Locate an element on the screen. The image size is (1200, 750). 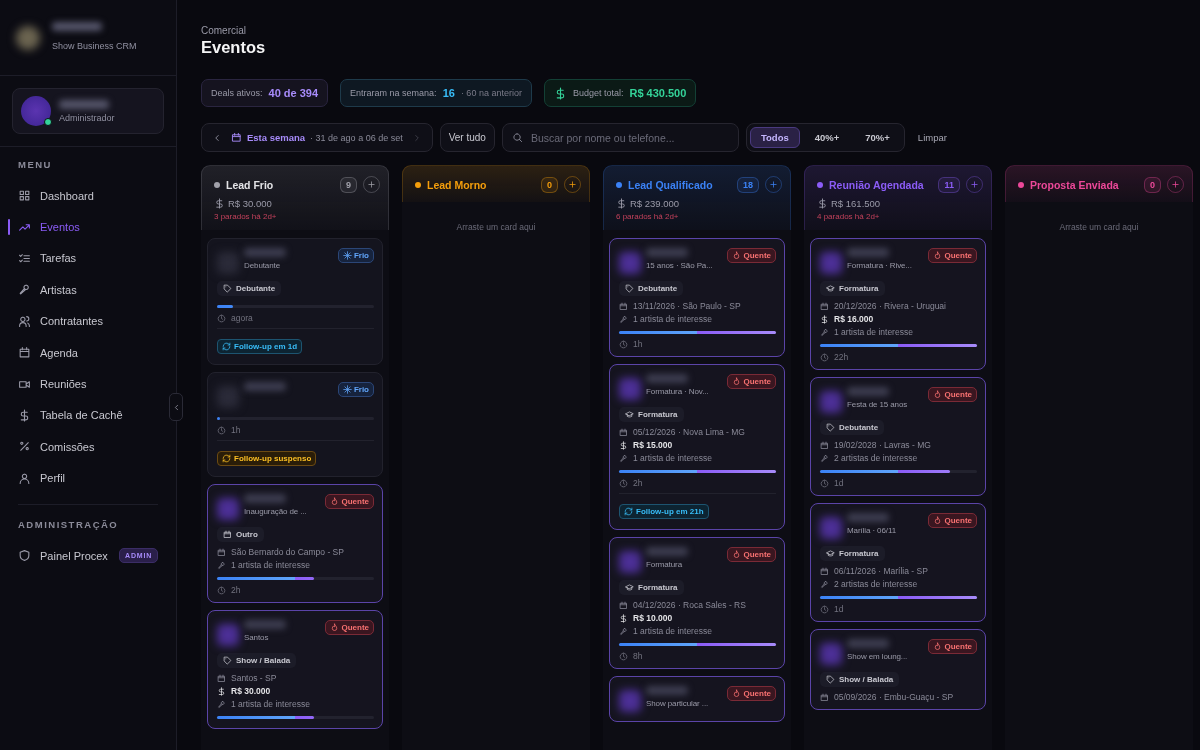
deal-subtitle: Formatura is located at coordinates (664, 564).